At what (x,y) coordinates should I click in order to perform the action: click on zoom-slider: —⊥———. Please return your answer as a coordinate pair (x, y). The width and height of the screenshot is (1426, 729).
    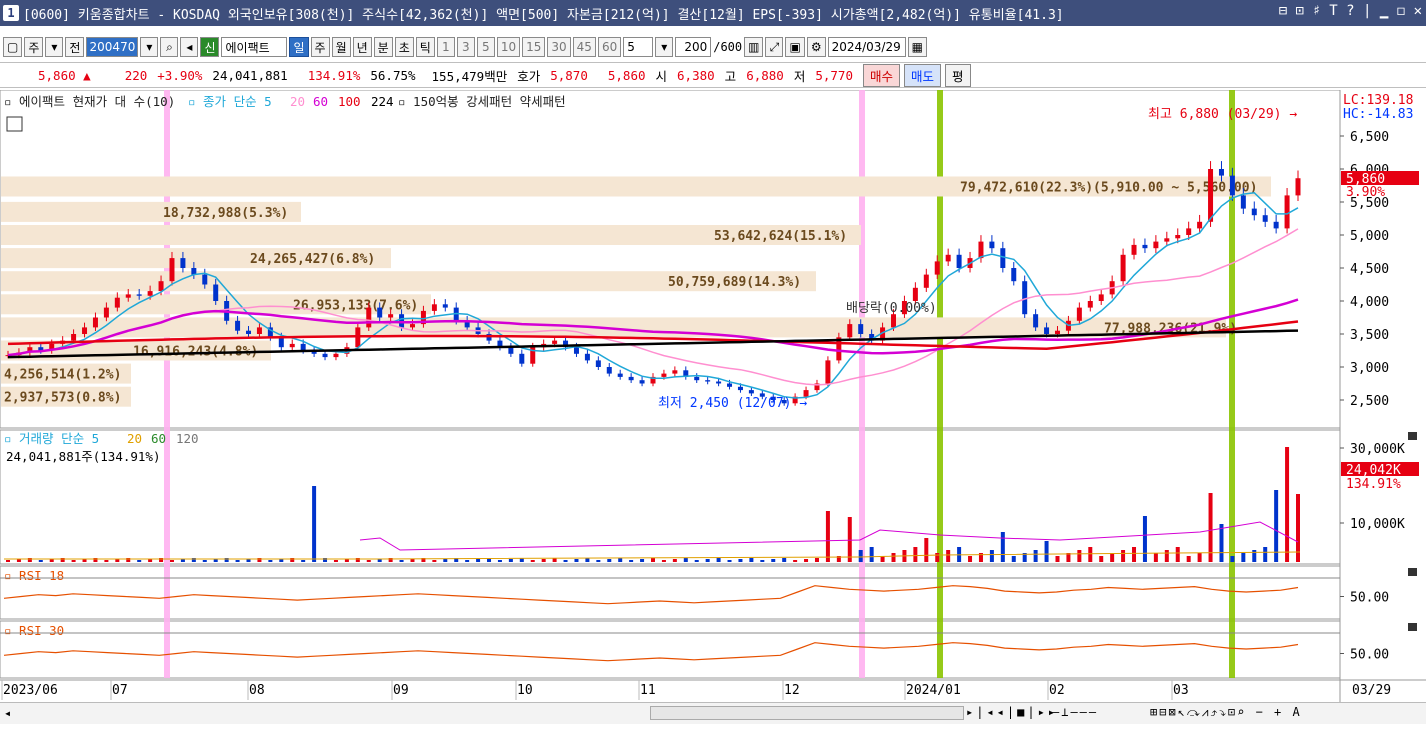
    Looking at the image, I should click on (1075, 712).